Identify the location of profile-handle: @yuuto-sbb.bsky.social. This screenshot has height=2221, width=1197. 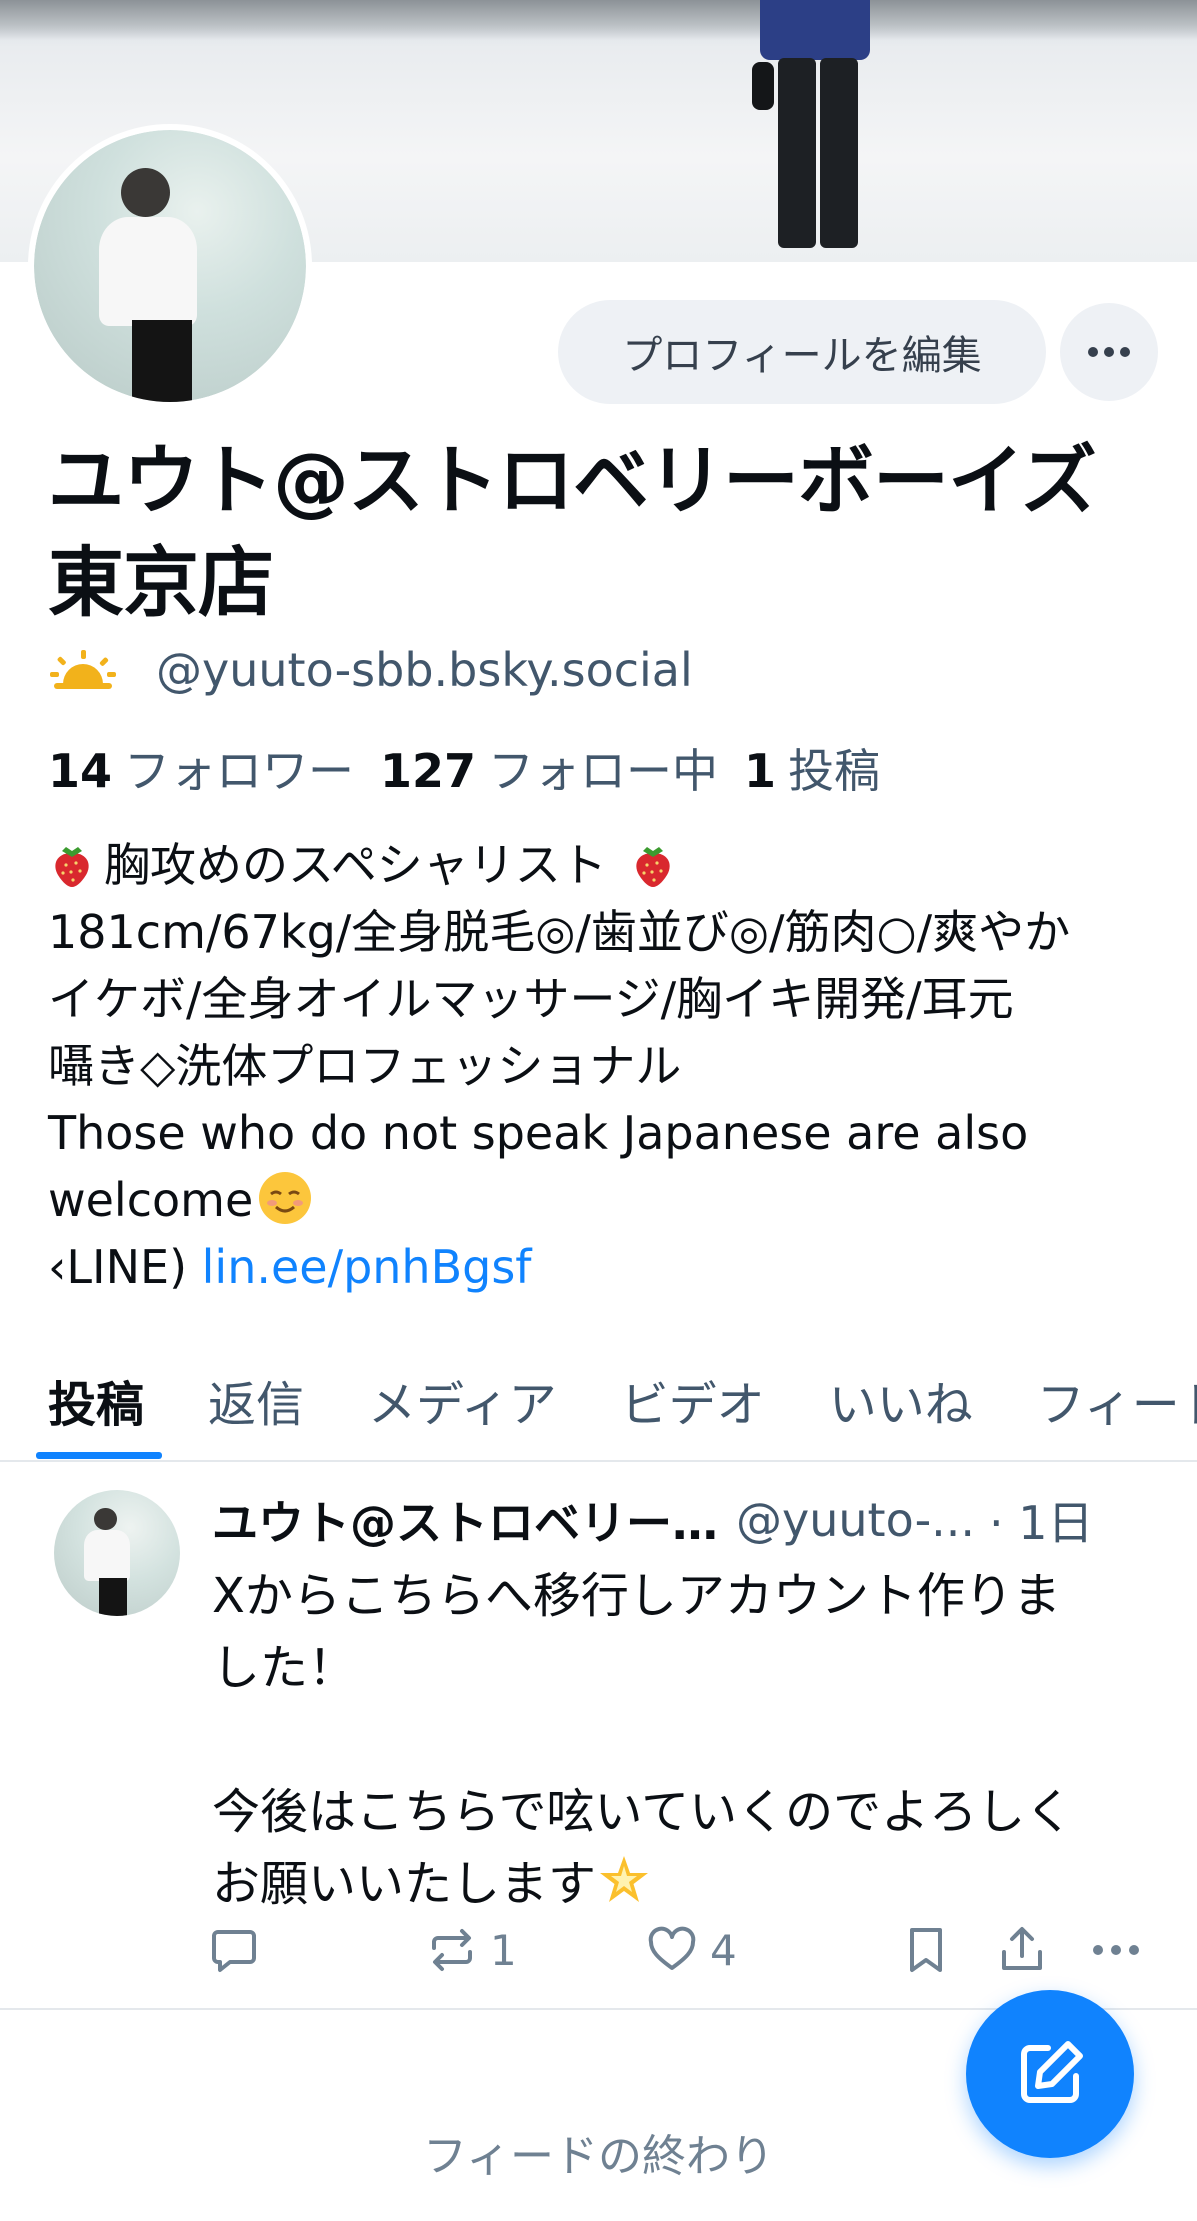
(424, 670).